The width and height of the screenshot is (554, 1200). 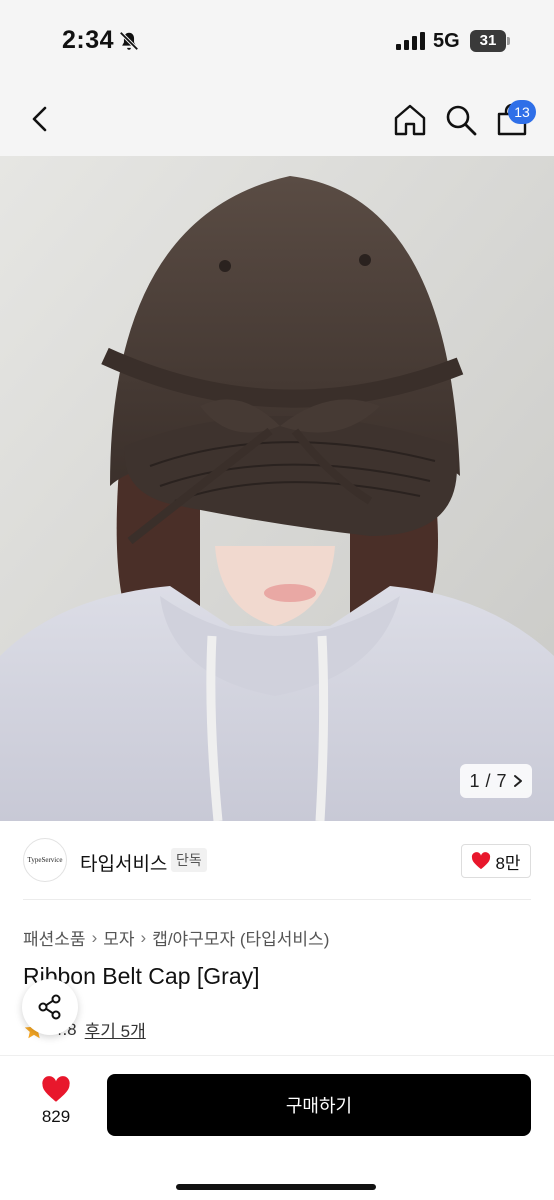 I want to click on image-counter: 1 / 7, so click(x=496, y=781).